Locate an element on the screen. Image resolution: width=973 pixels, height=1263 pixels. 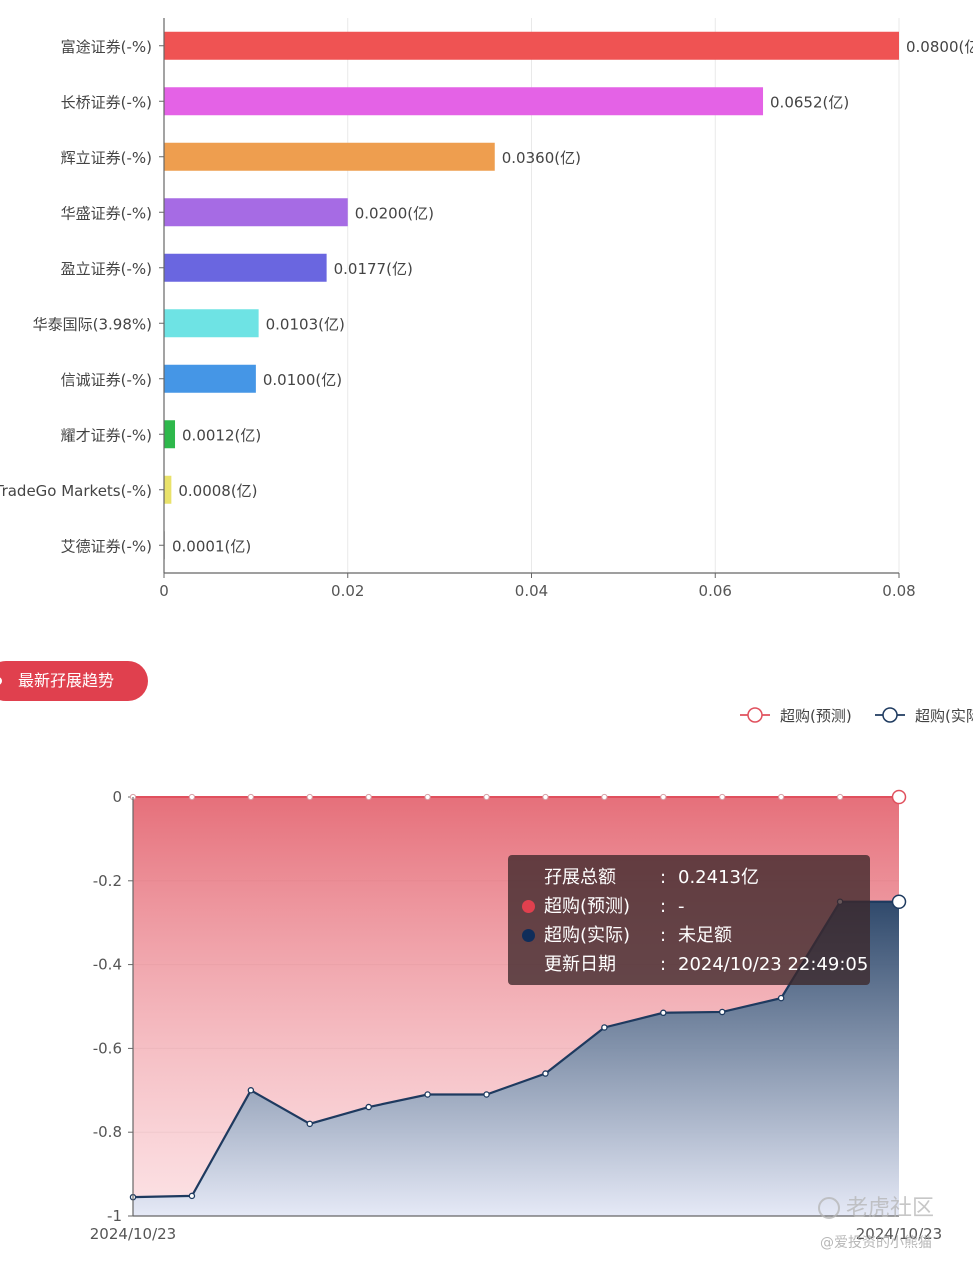
tooltip-series-dot-navy is located at coordinates (528, 935).